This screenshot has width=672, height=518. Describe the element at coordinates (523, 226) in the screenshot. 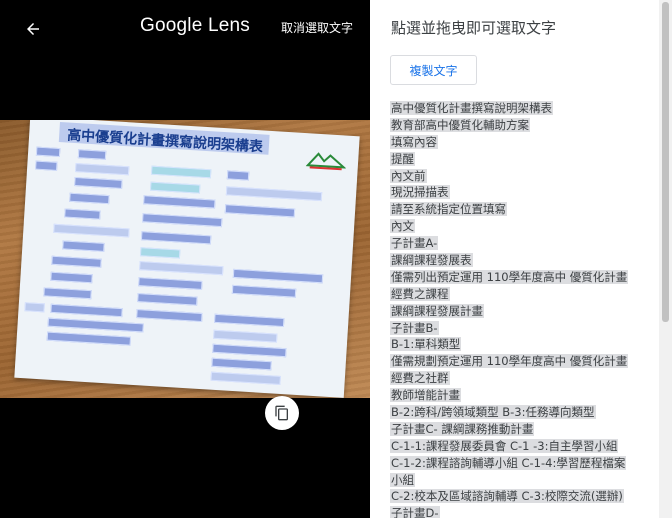

I see `extracted-text-line: 內文` at that location.